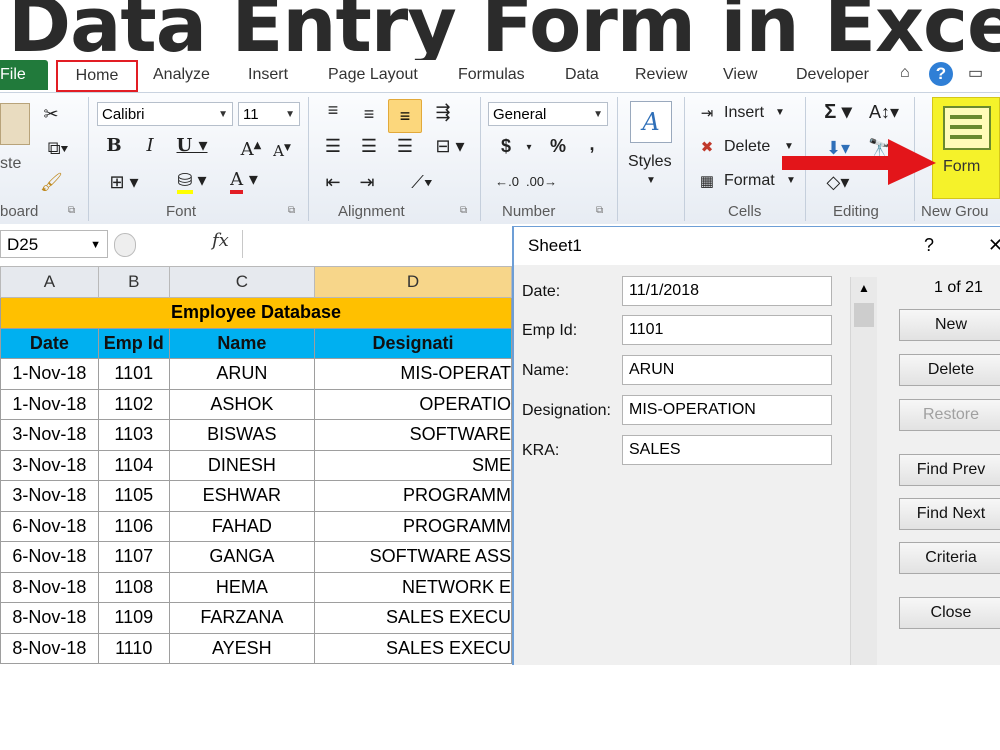 This screenshot has height=750, width=1000. I want to click on styles-icon: A, so click(651, 122).